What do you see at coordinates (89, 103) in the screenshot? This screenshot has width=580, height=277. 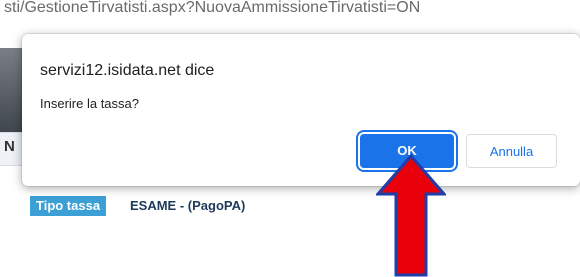 I see `dialog-message: Inserire la tassa?` at bounding box center [89, 103].